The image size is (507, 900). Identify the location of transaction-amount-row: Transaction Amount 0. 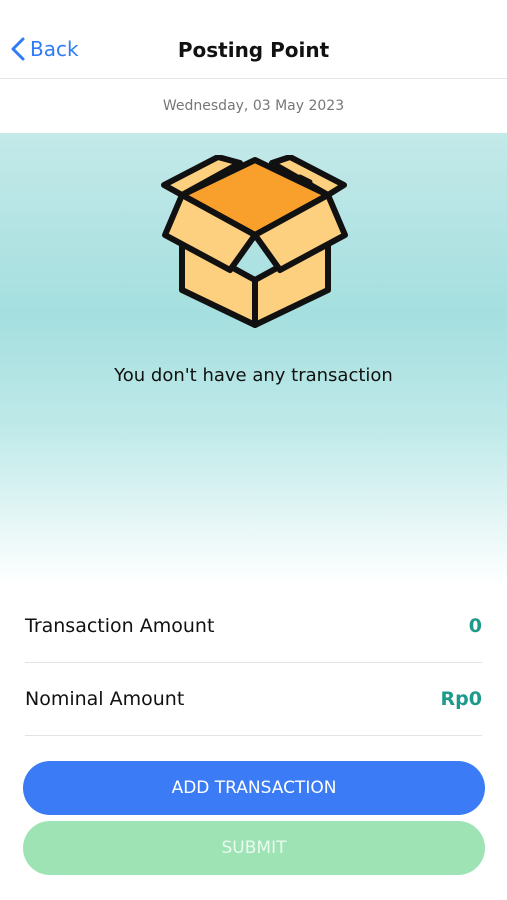
(253, 626).